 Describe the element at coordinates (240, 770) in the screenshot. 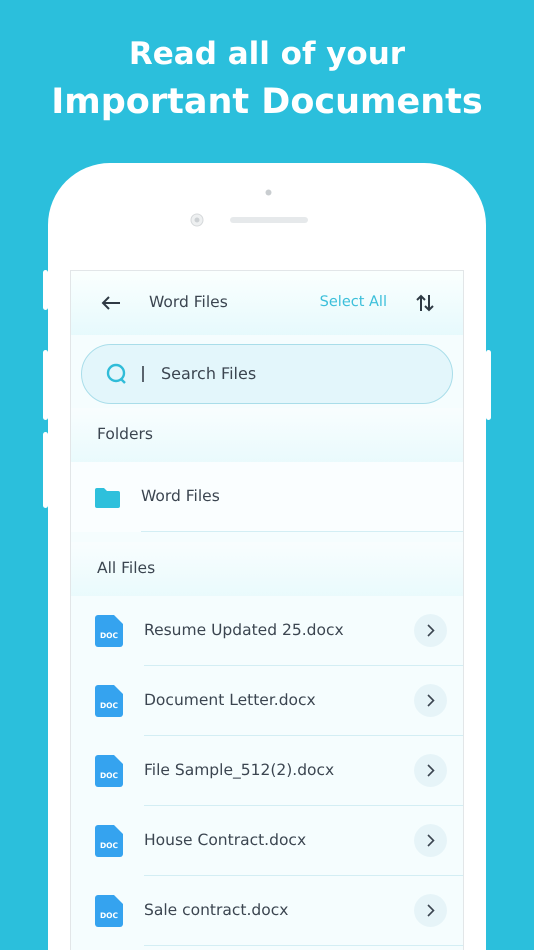

I see `file-name: File Sample_512(2).docx` at that location.